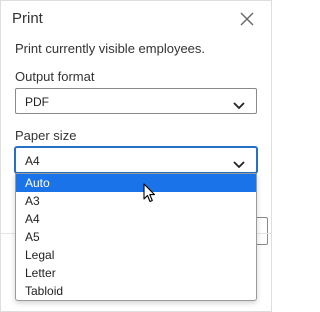 Image resolution: width=320 pixels, height=312 pixels. I want to click on print-button-edge, so click(262, 231).